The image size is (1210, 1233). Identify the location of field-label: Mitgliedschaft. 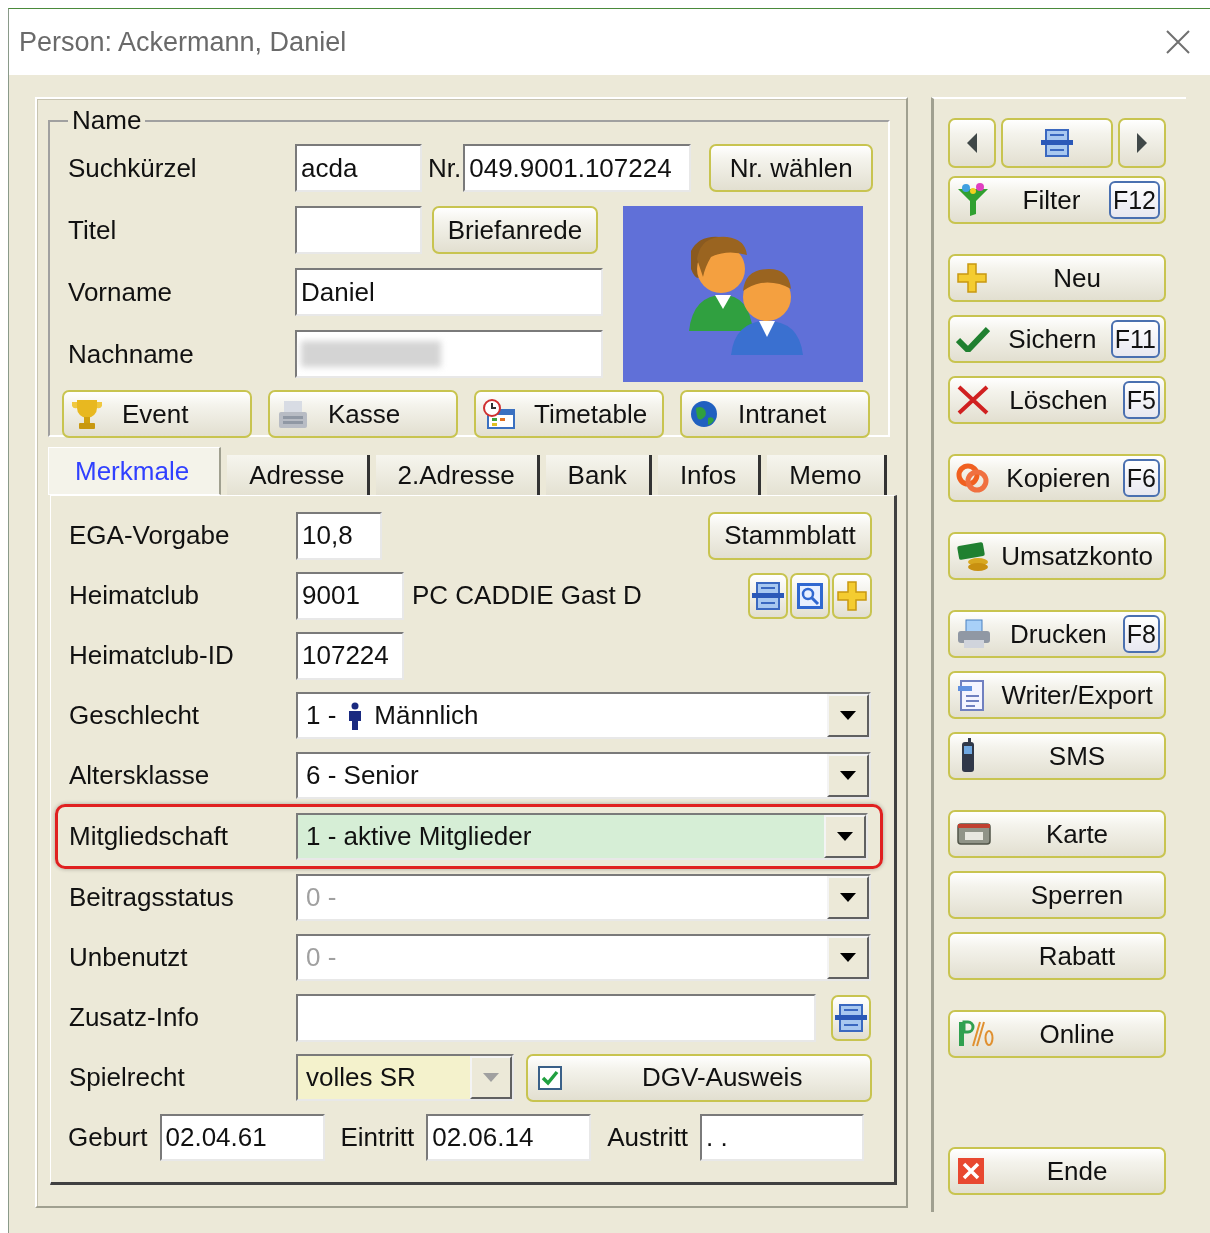
(149, 836).